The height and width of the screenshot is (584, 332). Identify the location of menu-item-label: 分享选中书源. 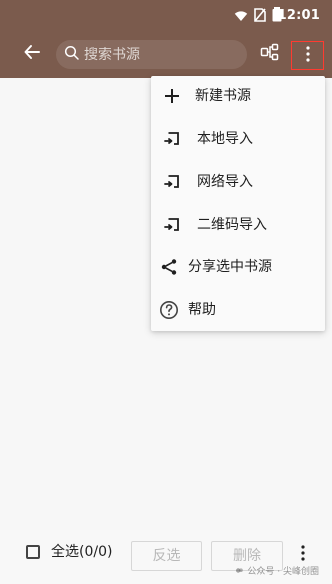
(230, 267).